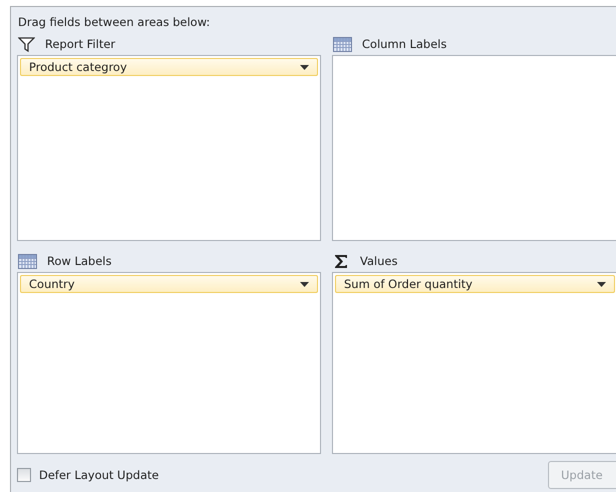 The width and height of the screenshot is (616, 492). Describe the element at coordinates (24, 475) in the screenshot. I see `checkbox` at that location.